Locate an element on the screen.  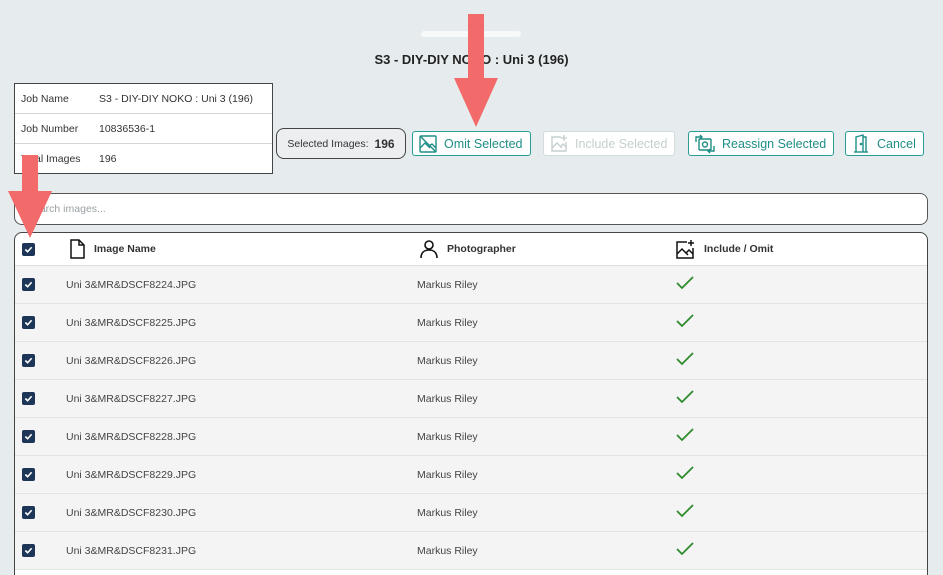
table-row: Uni 3&MR&DSCF8224.JPG Markus Riley is located at coordinates (471, 285).